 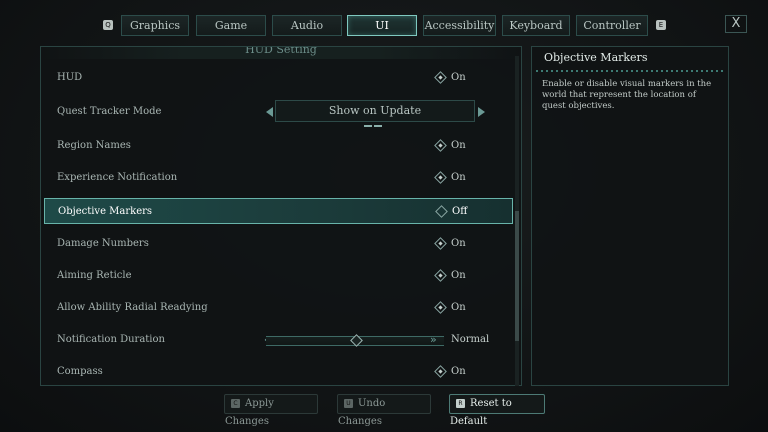 I want to click on setting-row-damage-numbers: Damage Numbers On, so click(x=278, y=244).